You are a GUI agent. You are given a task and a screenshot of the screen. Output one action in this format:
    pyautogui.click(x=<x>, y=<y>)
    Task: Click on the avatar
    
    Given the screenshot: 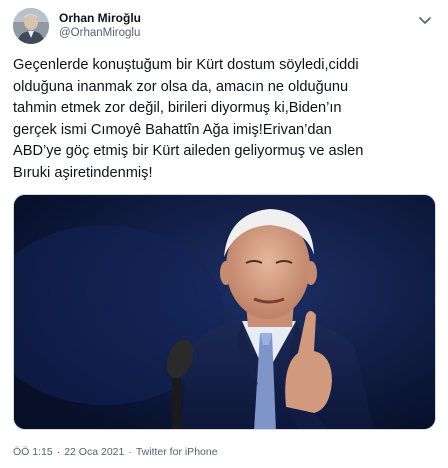 What is the action you would take?
    pyautogui.click(x=31, y=26)
    